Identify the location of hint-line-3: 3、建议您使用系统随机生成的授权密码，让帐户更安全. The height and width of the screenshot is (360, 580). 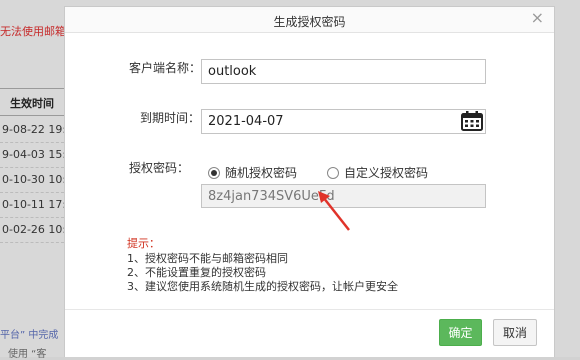
(262, 286).